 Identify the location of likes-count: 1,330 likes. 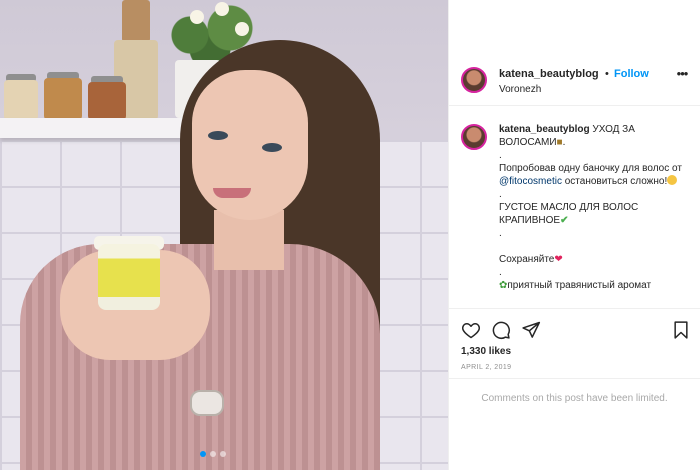
(486, 351).